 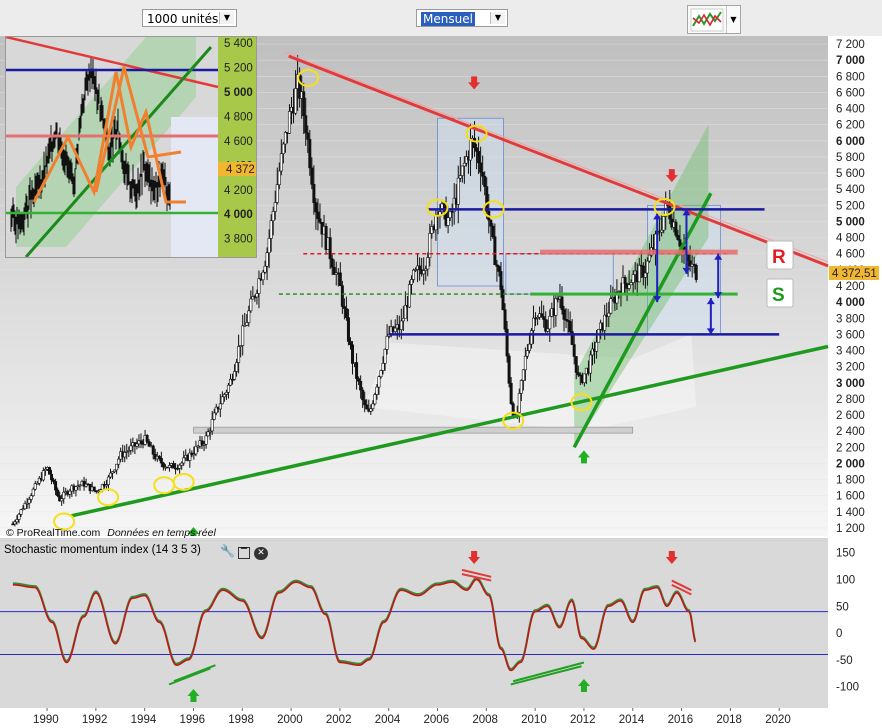 What do you see at coordinates (102, 550) in the screenshot?
I see `indicator-title: Stochastic momentum index (14 3 5 3)` at bounding box center [102, 550].